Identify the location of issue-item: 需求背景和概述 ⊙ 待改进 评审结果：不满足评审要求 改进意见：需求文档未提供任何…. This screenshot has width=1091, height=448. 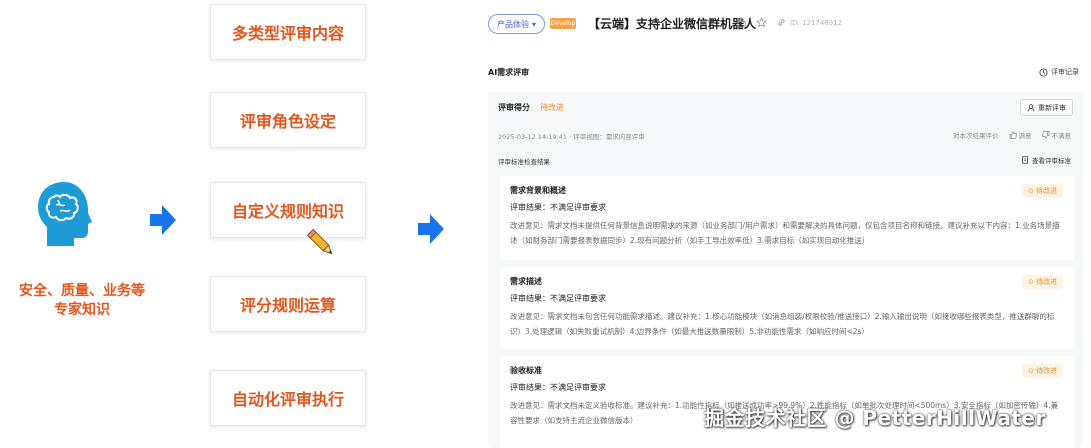
(787, 218).